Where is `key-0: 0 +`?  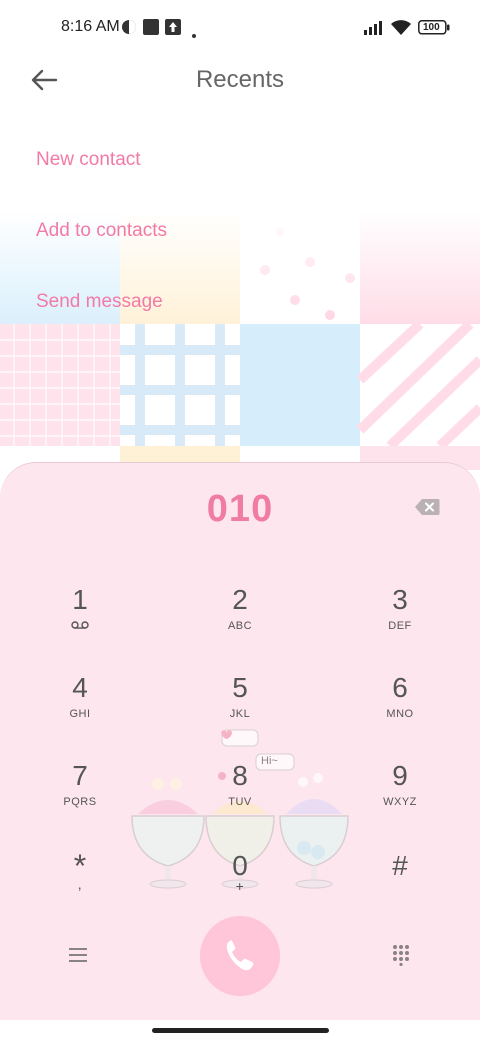 key-0: 0 + is located at coordinates (240, 888).